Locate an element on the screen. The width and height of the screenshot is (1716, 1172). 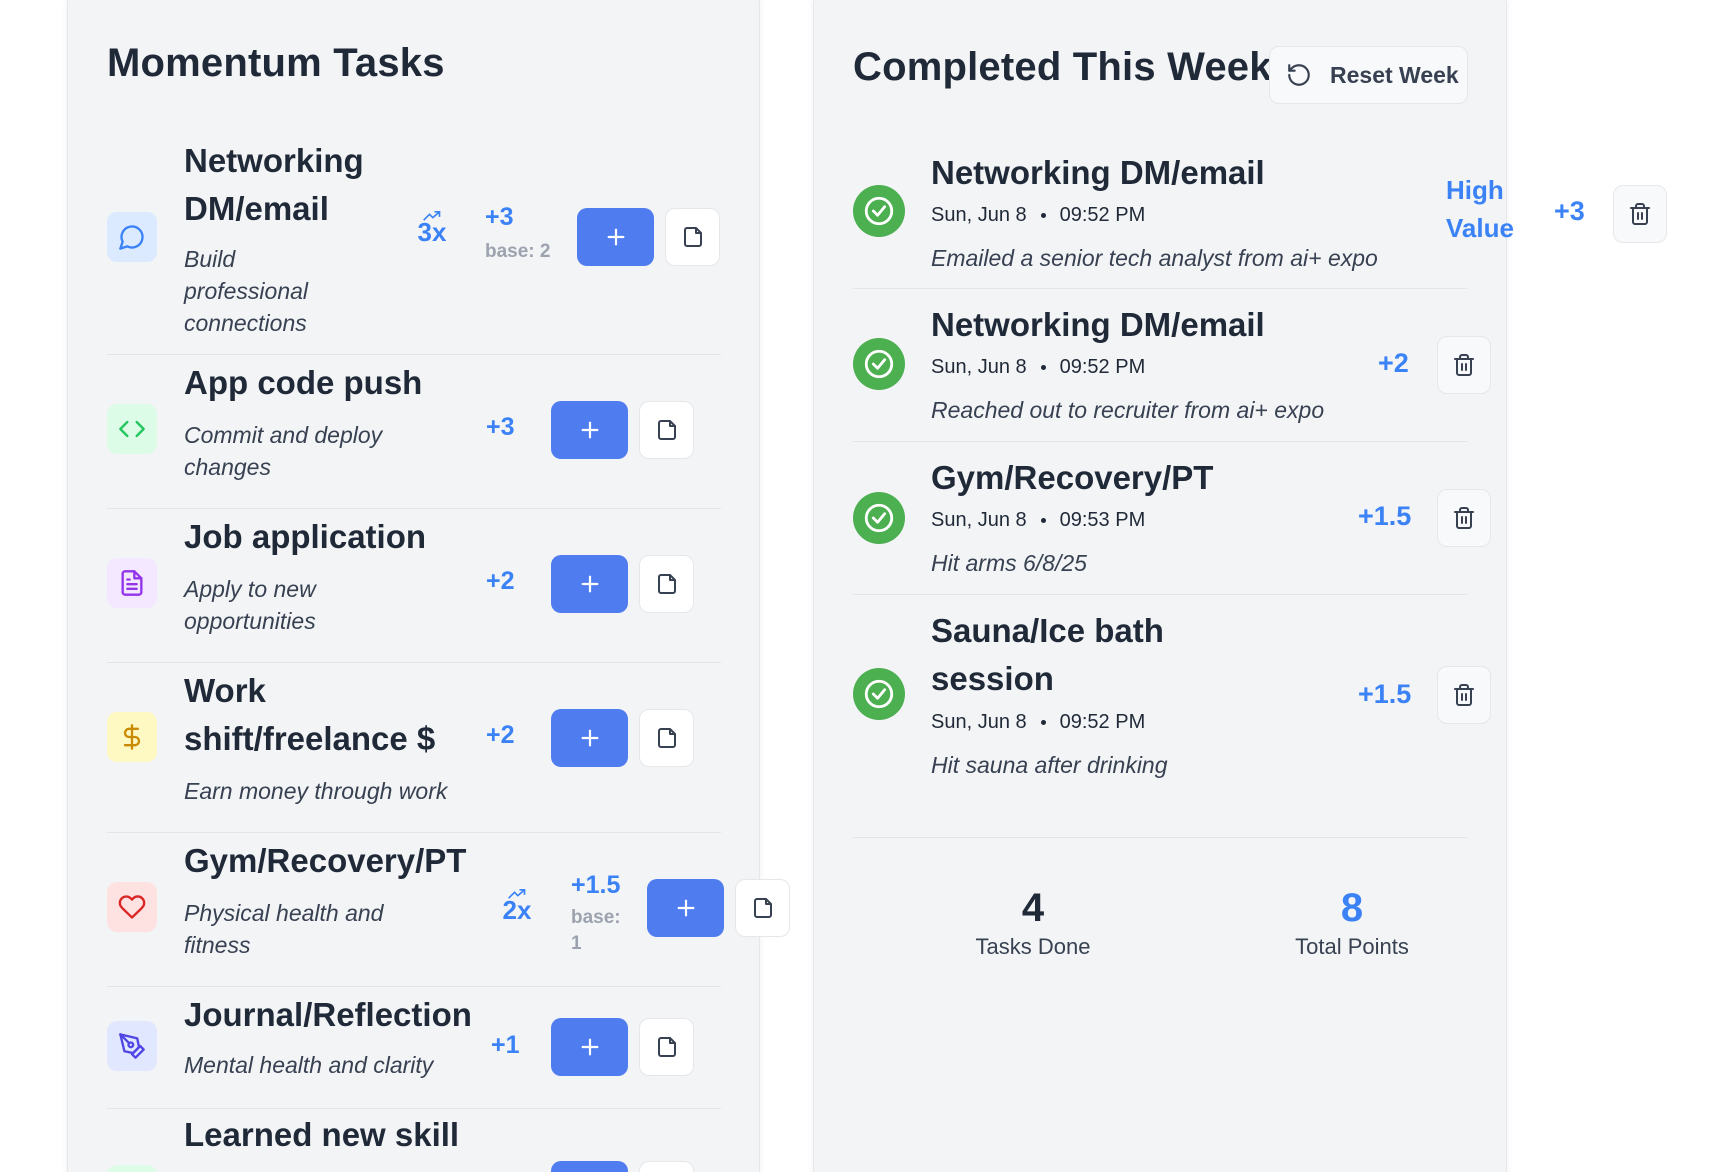
momentum-tasks-title: Momentum Tasks is located at coordinates (276, 63).